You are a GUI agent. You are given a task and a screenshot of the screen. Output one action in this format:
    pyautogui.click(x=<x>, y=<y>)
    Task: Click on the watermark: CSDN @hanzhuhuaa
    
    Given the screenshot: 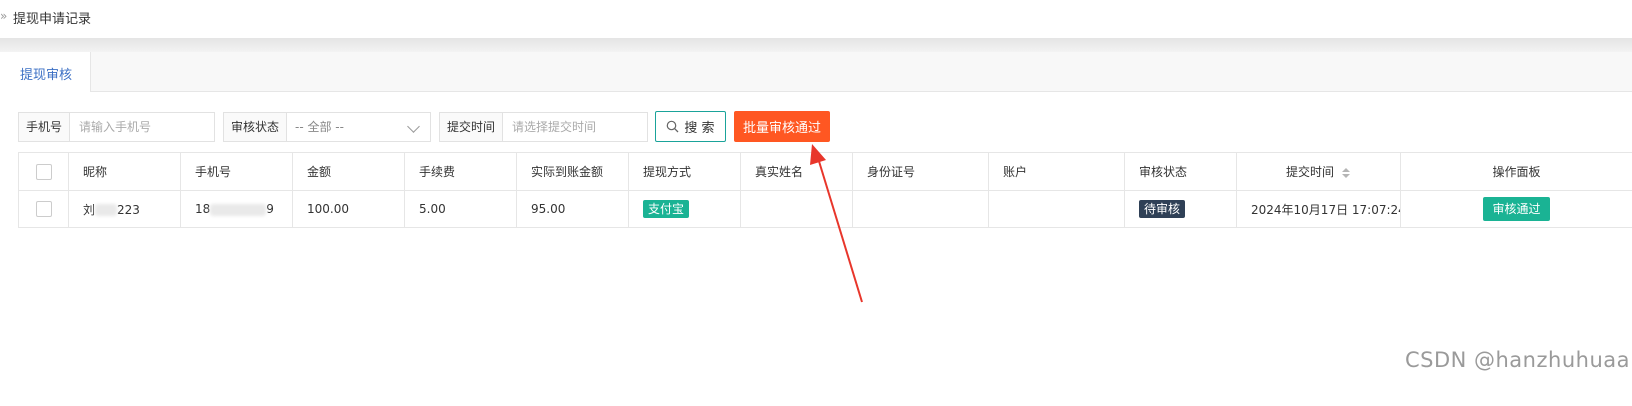 What is the action you would take?
    pyautogui.click(x=1517, y=360)
    